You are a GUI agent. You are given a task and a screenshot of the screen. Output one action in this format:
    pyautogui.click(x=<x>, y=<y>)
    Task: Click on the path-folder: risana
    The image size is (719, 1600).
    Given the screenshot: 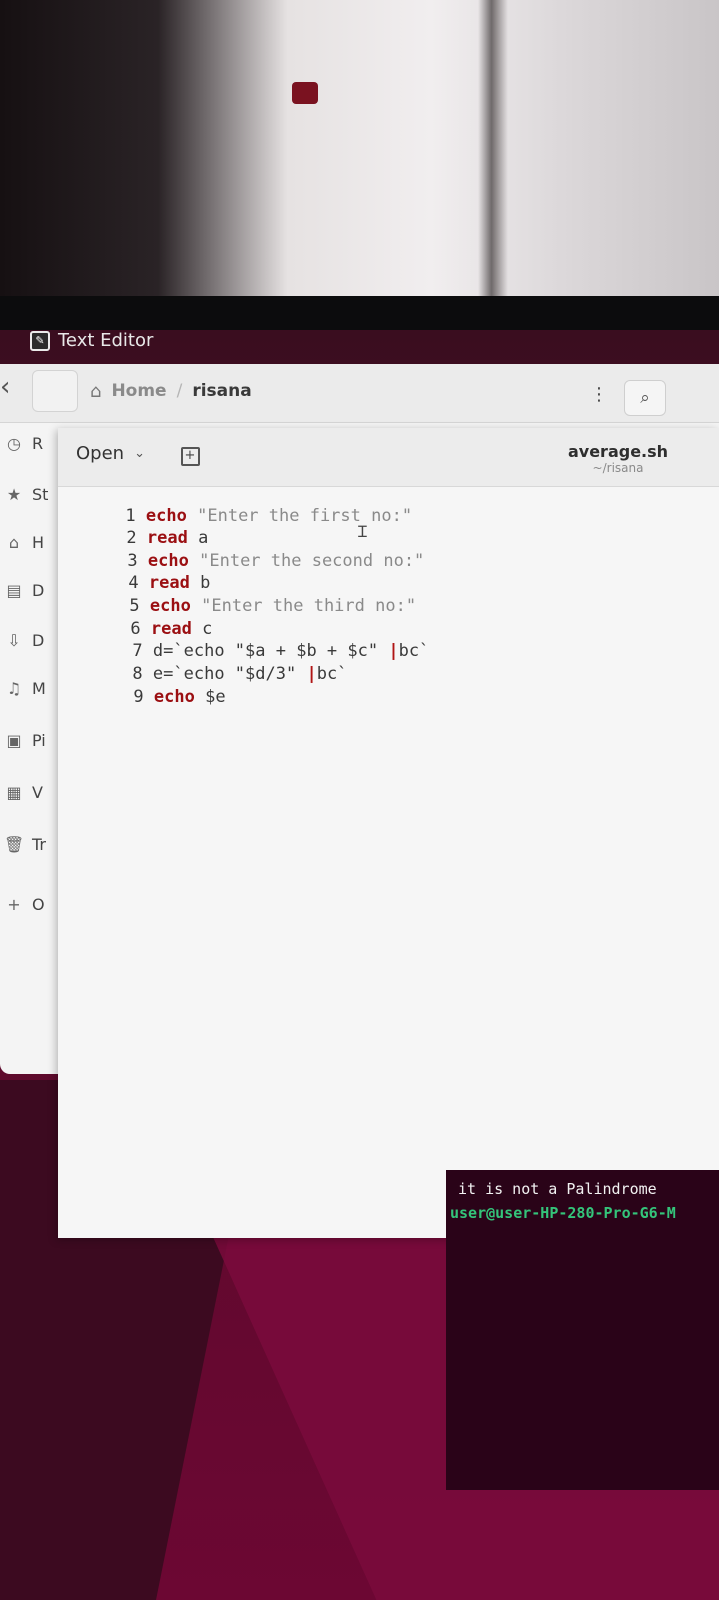 What is the action you would take?
    pyautogui.click(x=221, y=391)
    